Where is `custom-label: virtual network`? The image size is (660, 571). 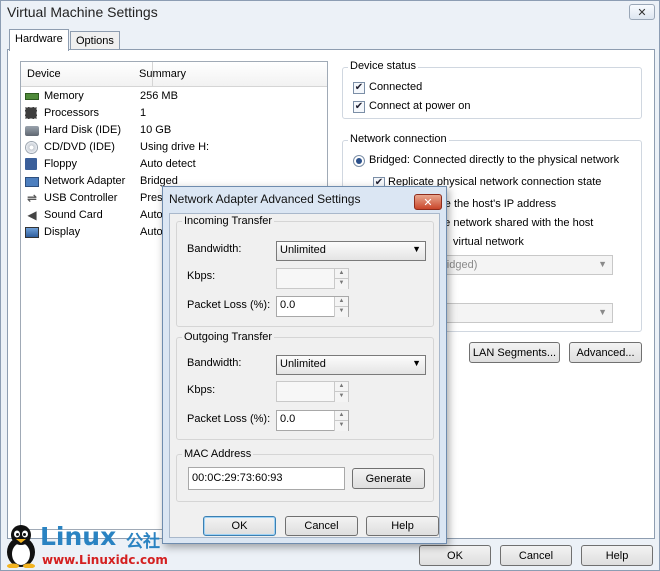 custom-label: virtual network is located at coordinates (488, 242).